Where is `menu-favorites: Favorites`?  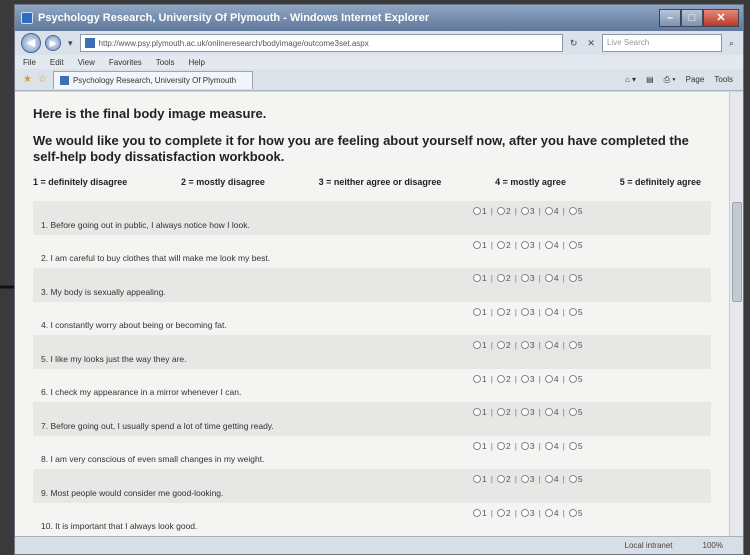
menu-favorites: Favorites is located at coordinates (125, 62).